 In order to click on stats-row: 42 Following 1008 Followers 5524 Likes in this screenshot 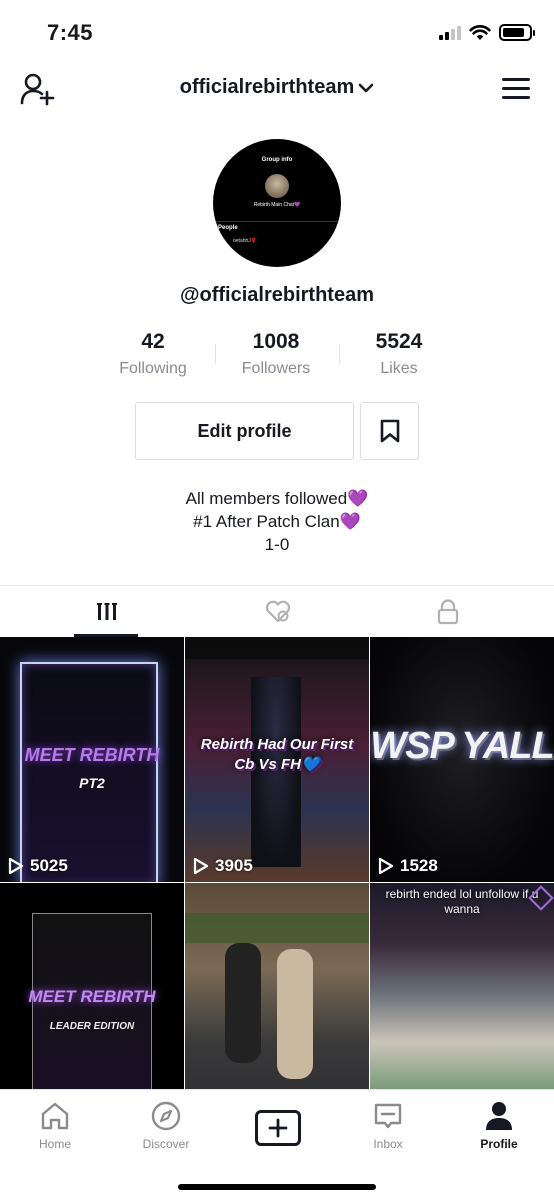, I will do `click(277, 356)`.